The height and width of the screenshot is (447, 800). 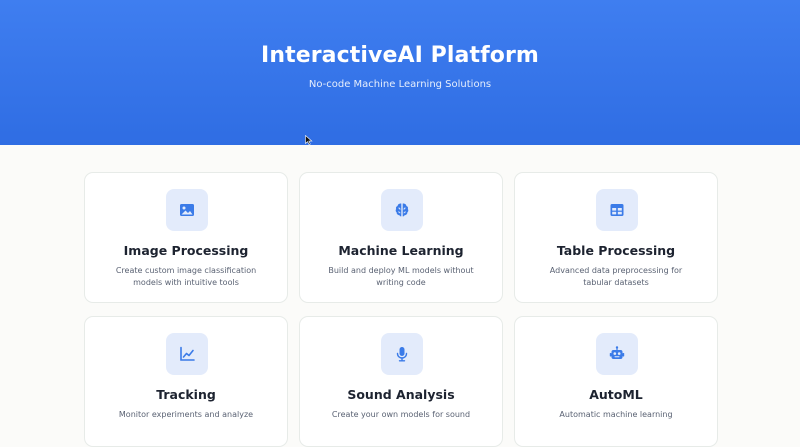 I want to click on microphone-icon, so click(x=402, y=354).